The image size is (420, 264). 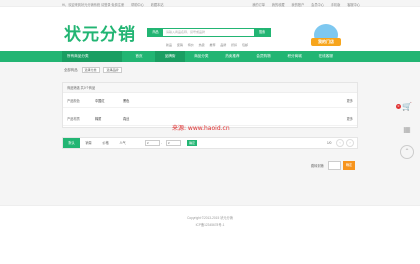 I want to click on nav-items: 首页 品牌街 商品分类 热卖推荐 会员购物 积分商城 在线客服, so click(x=232, y=56).